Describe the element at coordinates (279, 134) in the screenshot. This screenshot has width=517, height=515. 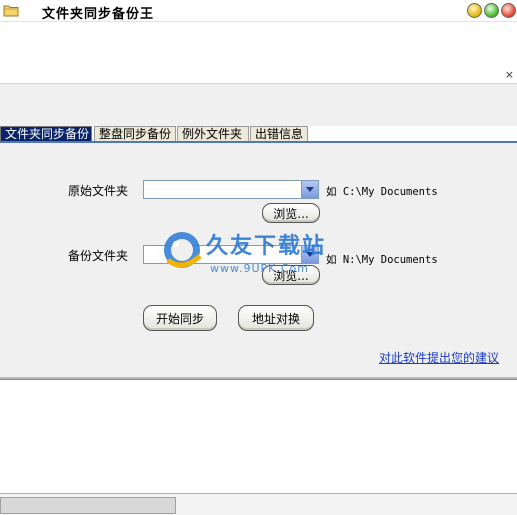
I see `tab-error-info: 出错信息` at that location.